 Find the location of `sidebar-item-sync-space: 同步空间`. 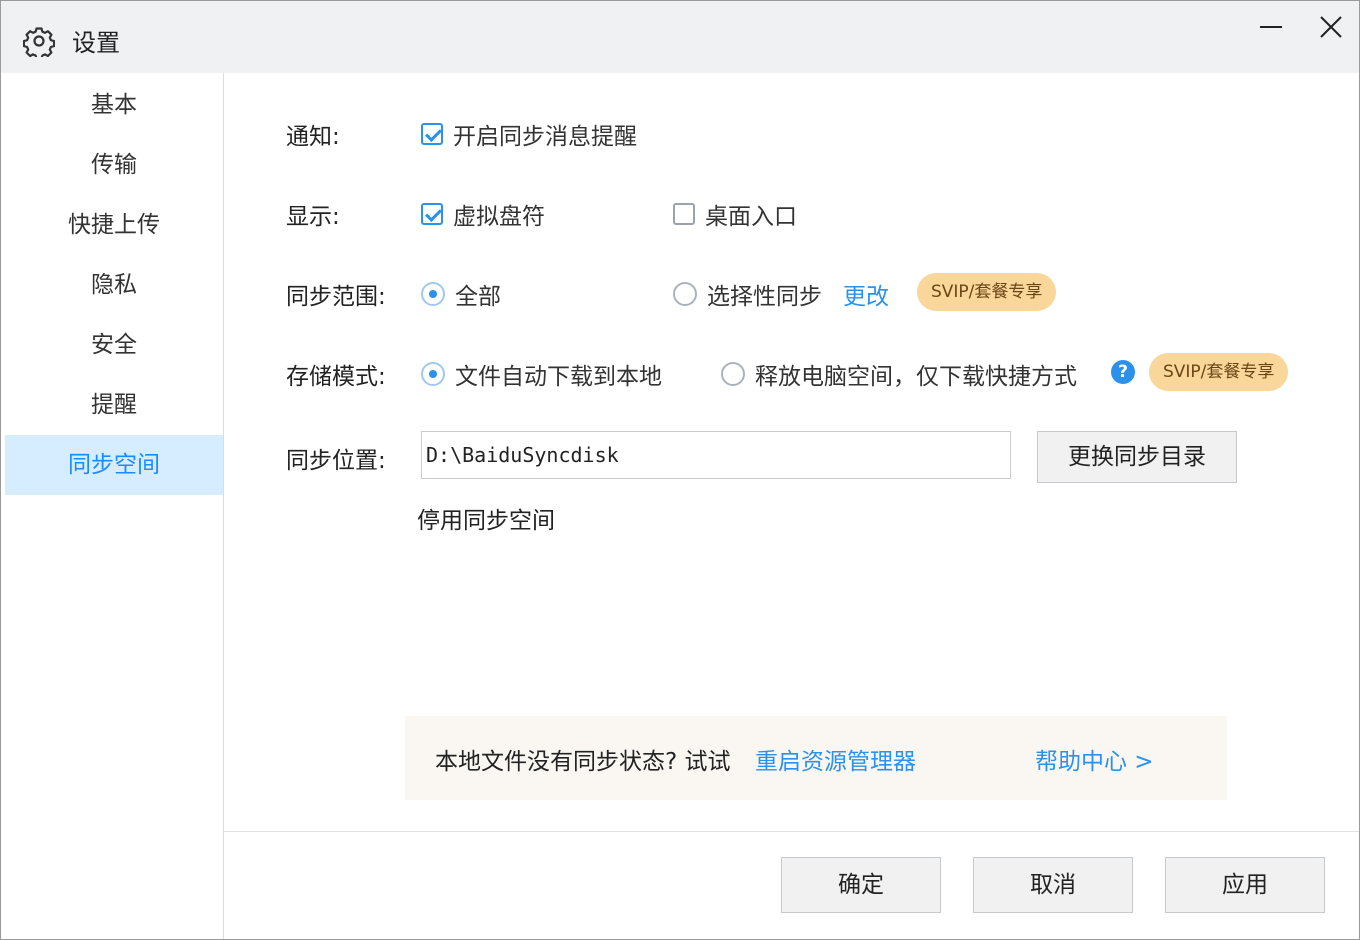

sidebar-item-sync-space: 同步空间 is located at coordinates (114, 465).